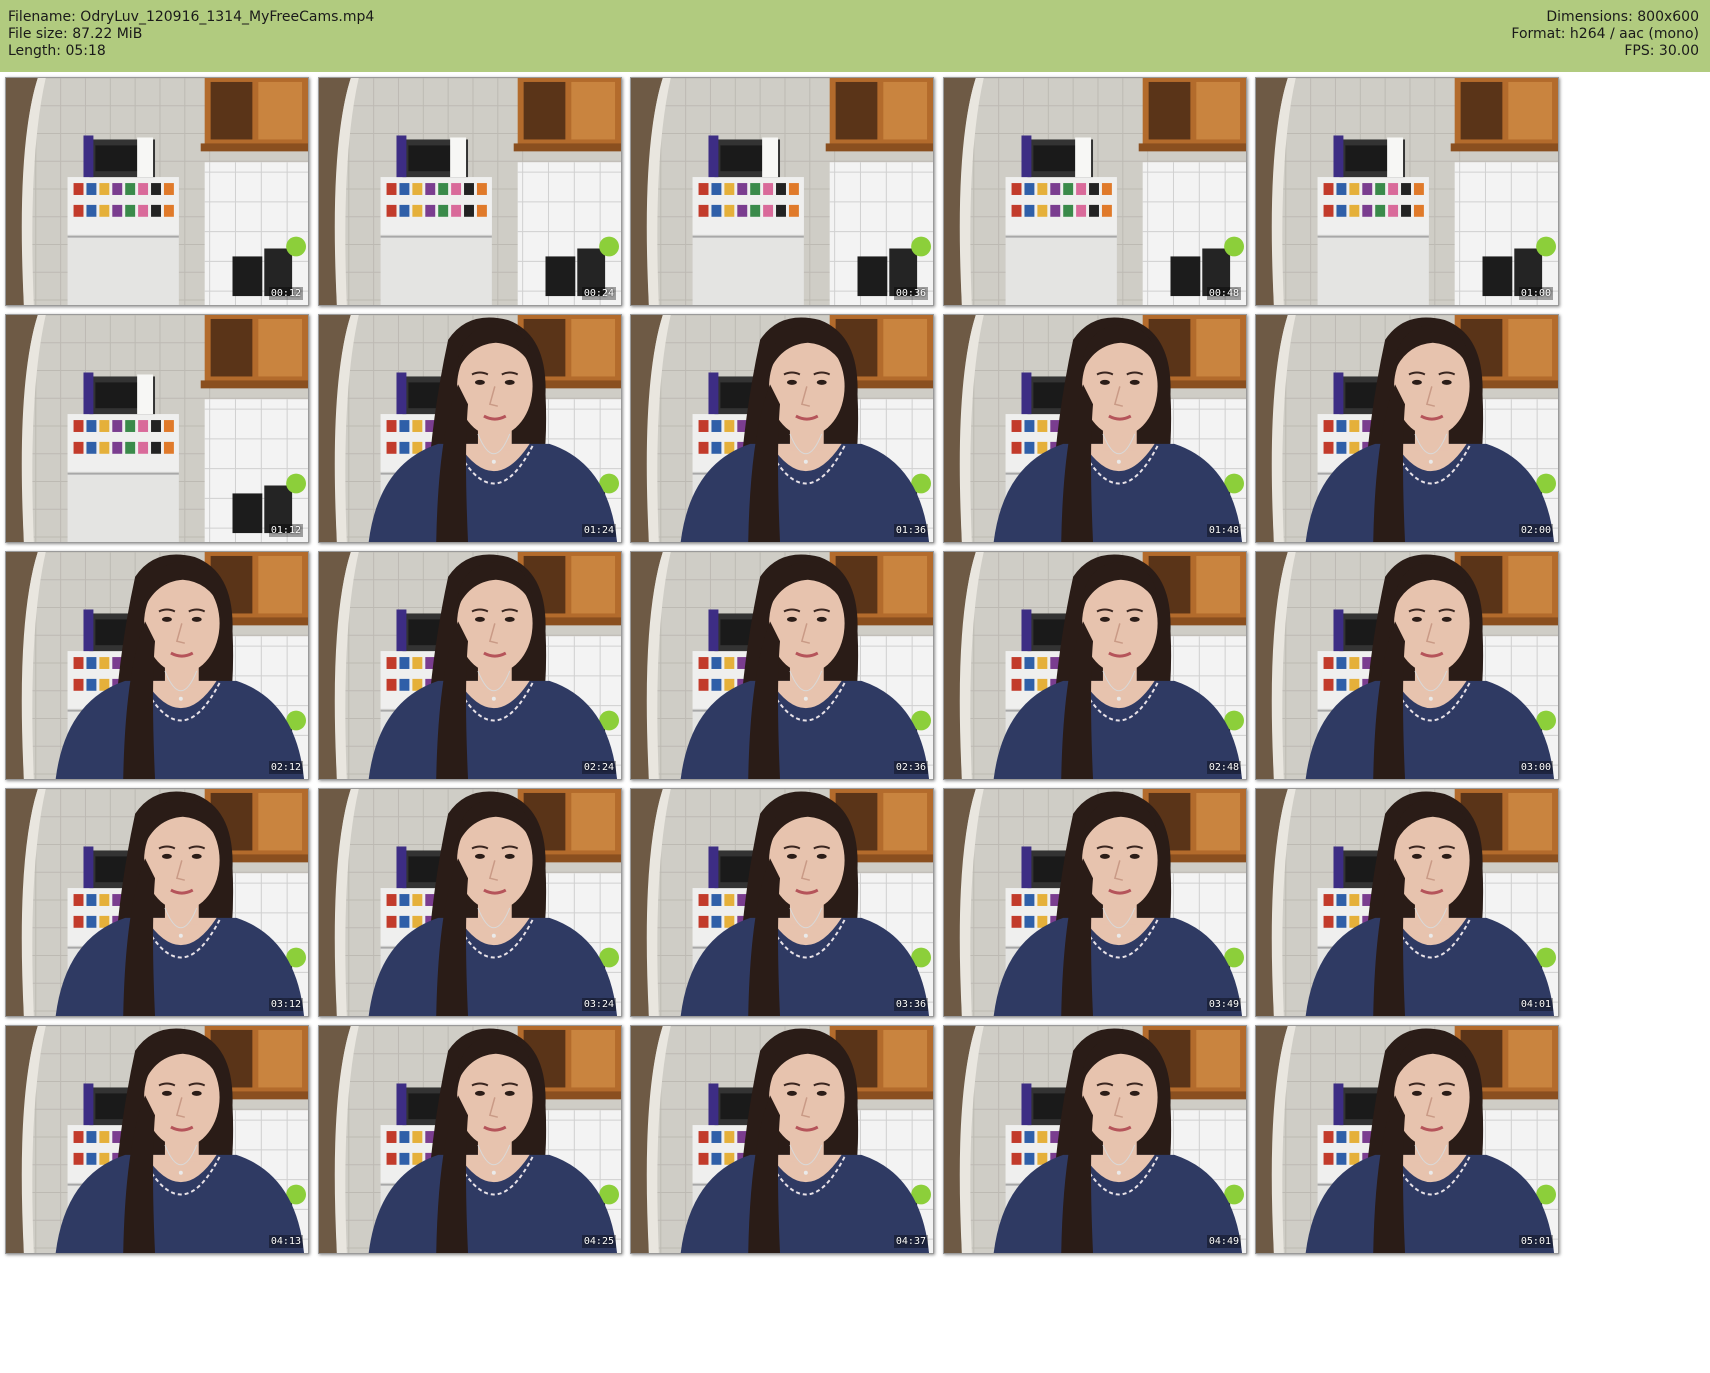 This screenshot has width=1710, height=1373. I want to click on fps-text: FPS: 30.00, so click(1661, 51).